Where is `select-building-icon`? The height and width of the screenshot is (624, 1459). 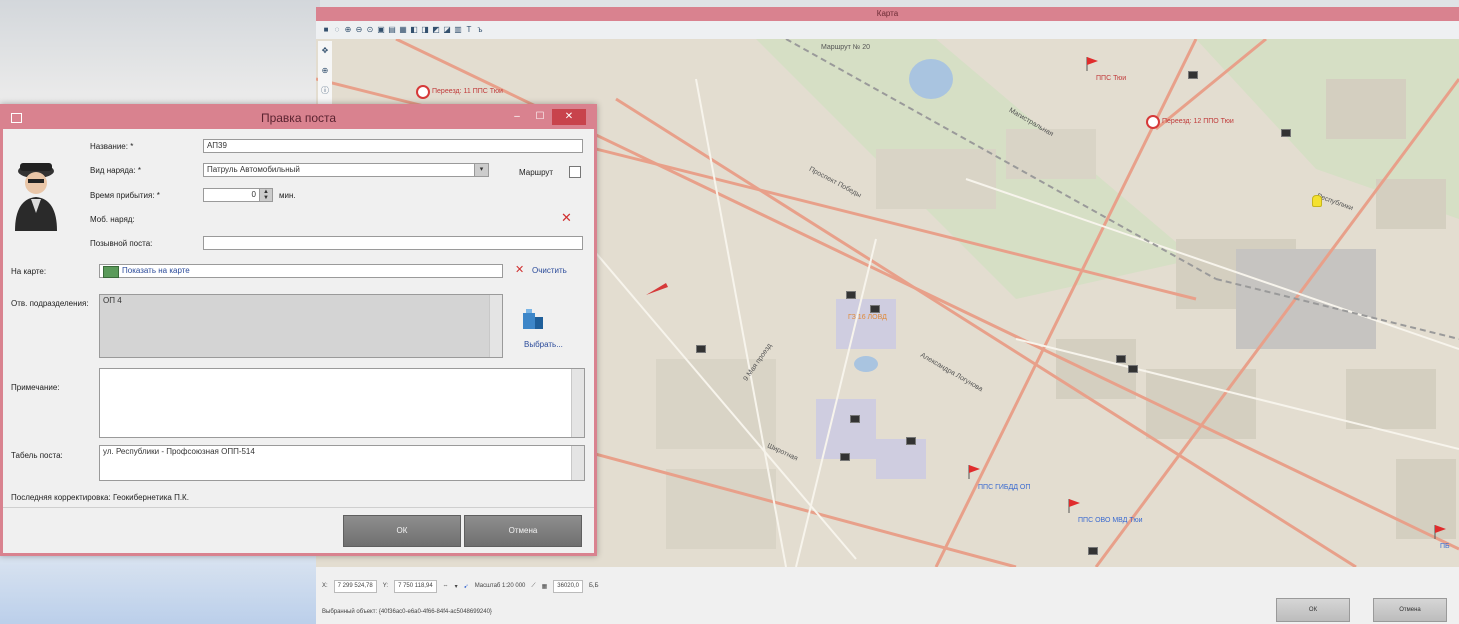
select-building-icon is located at coordinates (533, 320).